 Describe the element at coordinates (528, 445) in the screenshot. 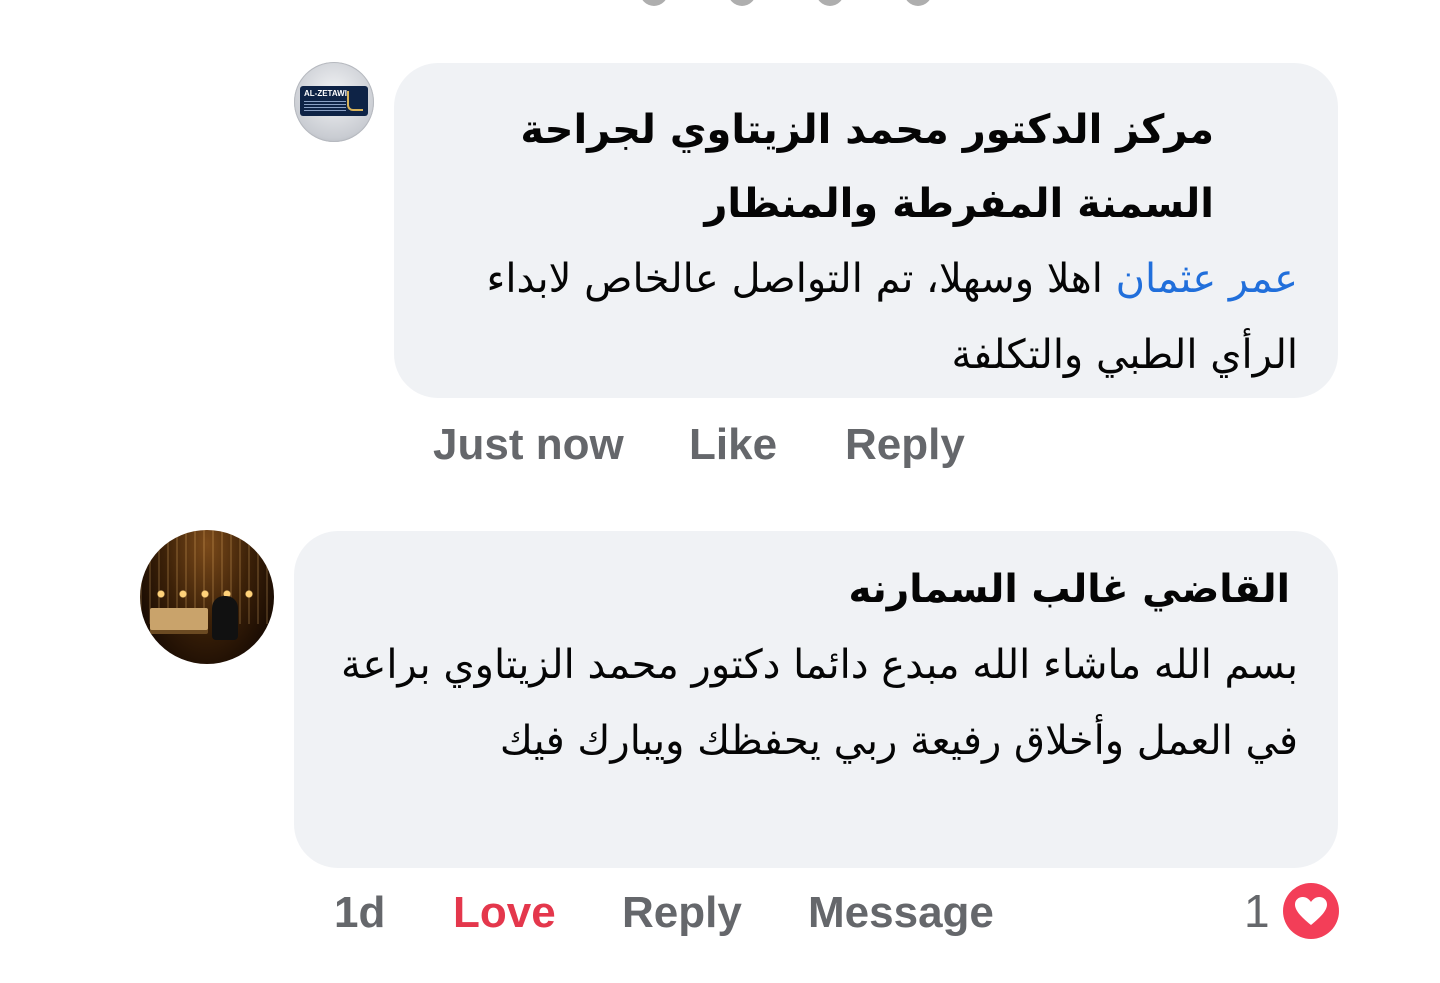

I see `comment-timestamp: Just now` at that location.